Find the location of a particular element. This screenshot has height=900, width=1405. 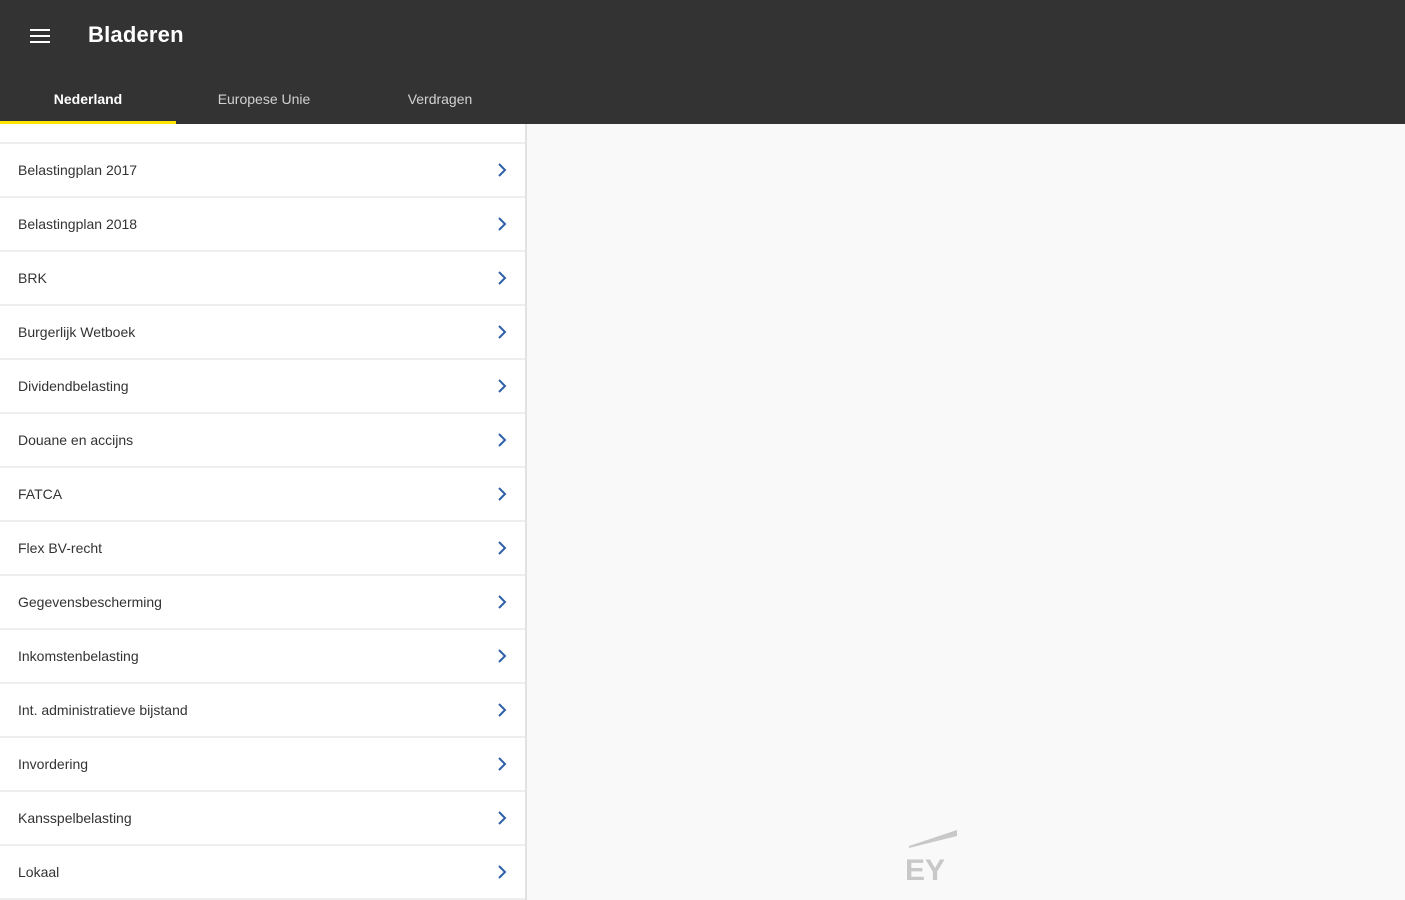

list-item-label: Invordering is located at coordinates (53, 764).